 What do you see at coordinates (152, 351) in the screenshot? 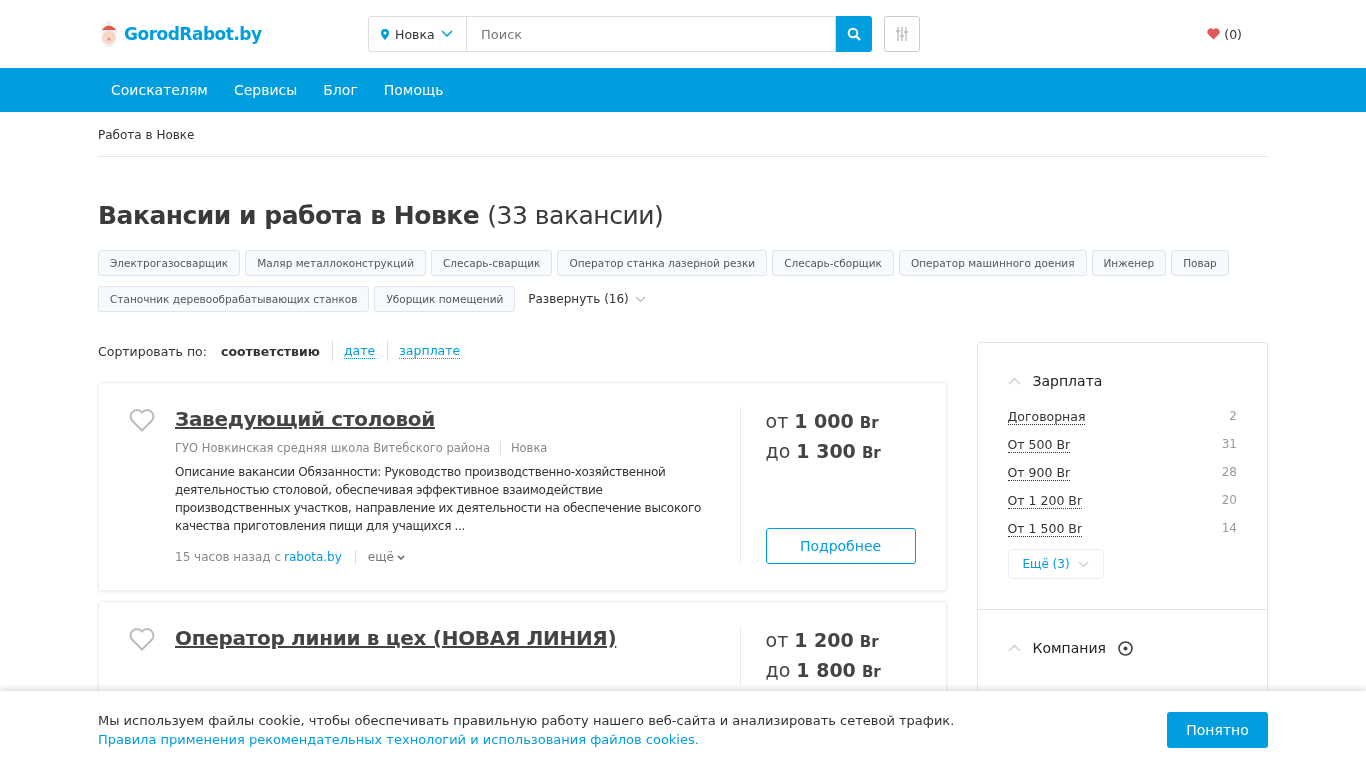
I see `sort-label: Сортировать по:` at bounding box center [152, 351].